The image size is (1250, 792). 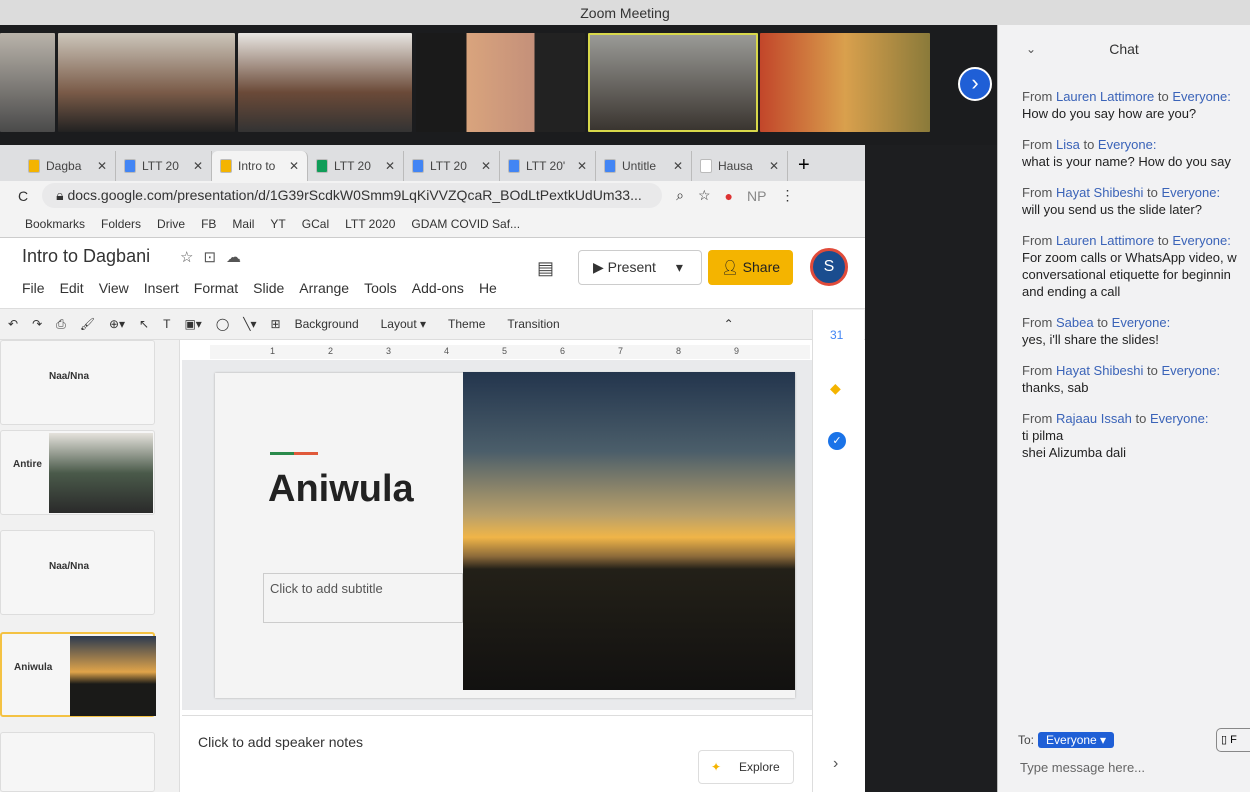 What do you see at coordinates (363, 598) in the screenshot?
I see `subtitle-placeholder: Click to add subtitle` at bounding box center [363, 598].